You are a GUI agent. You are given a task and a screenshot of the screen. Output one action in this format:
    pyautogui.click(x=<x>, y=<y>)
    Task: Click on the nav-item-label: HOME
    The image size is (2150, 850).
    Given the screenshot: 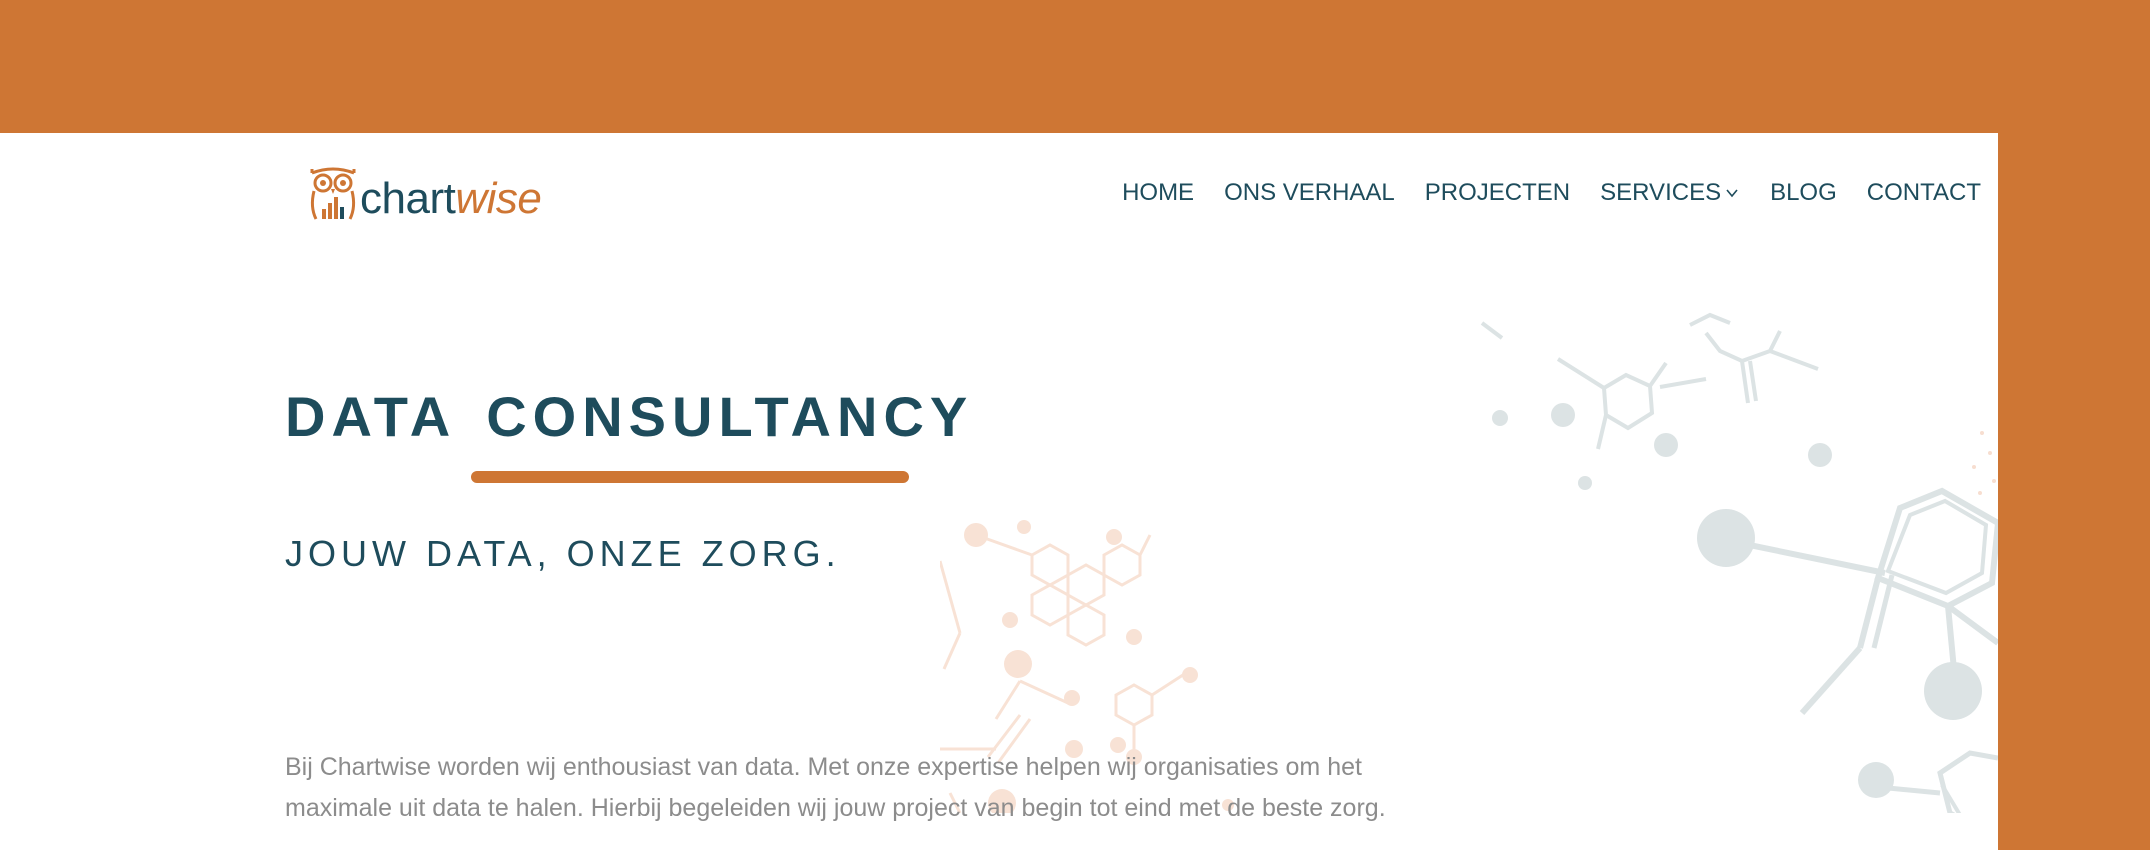 What is the action you would take?
    pyautogui.click(x=1158, y=192)
    